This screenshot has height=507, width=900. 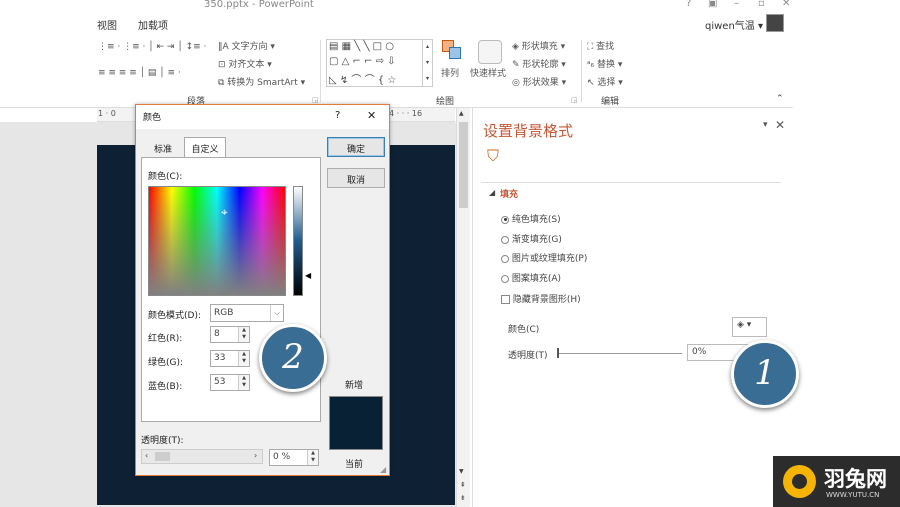 I want to click on dialog-transparency-label: 透明度(T):, so click(x=162, y=441).